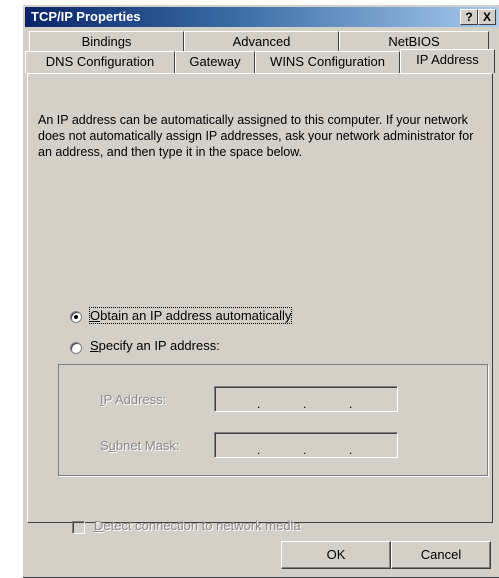  What do you see at coordinates (327, 62) in the screenshot?
I see `tab-wins-configuration: WINS Configuration` at bounding box center [327, 62].